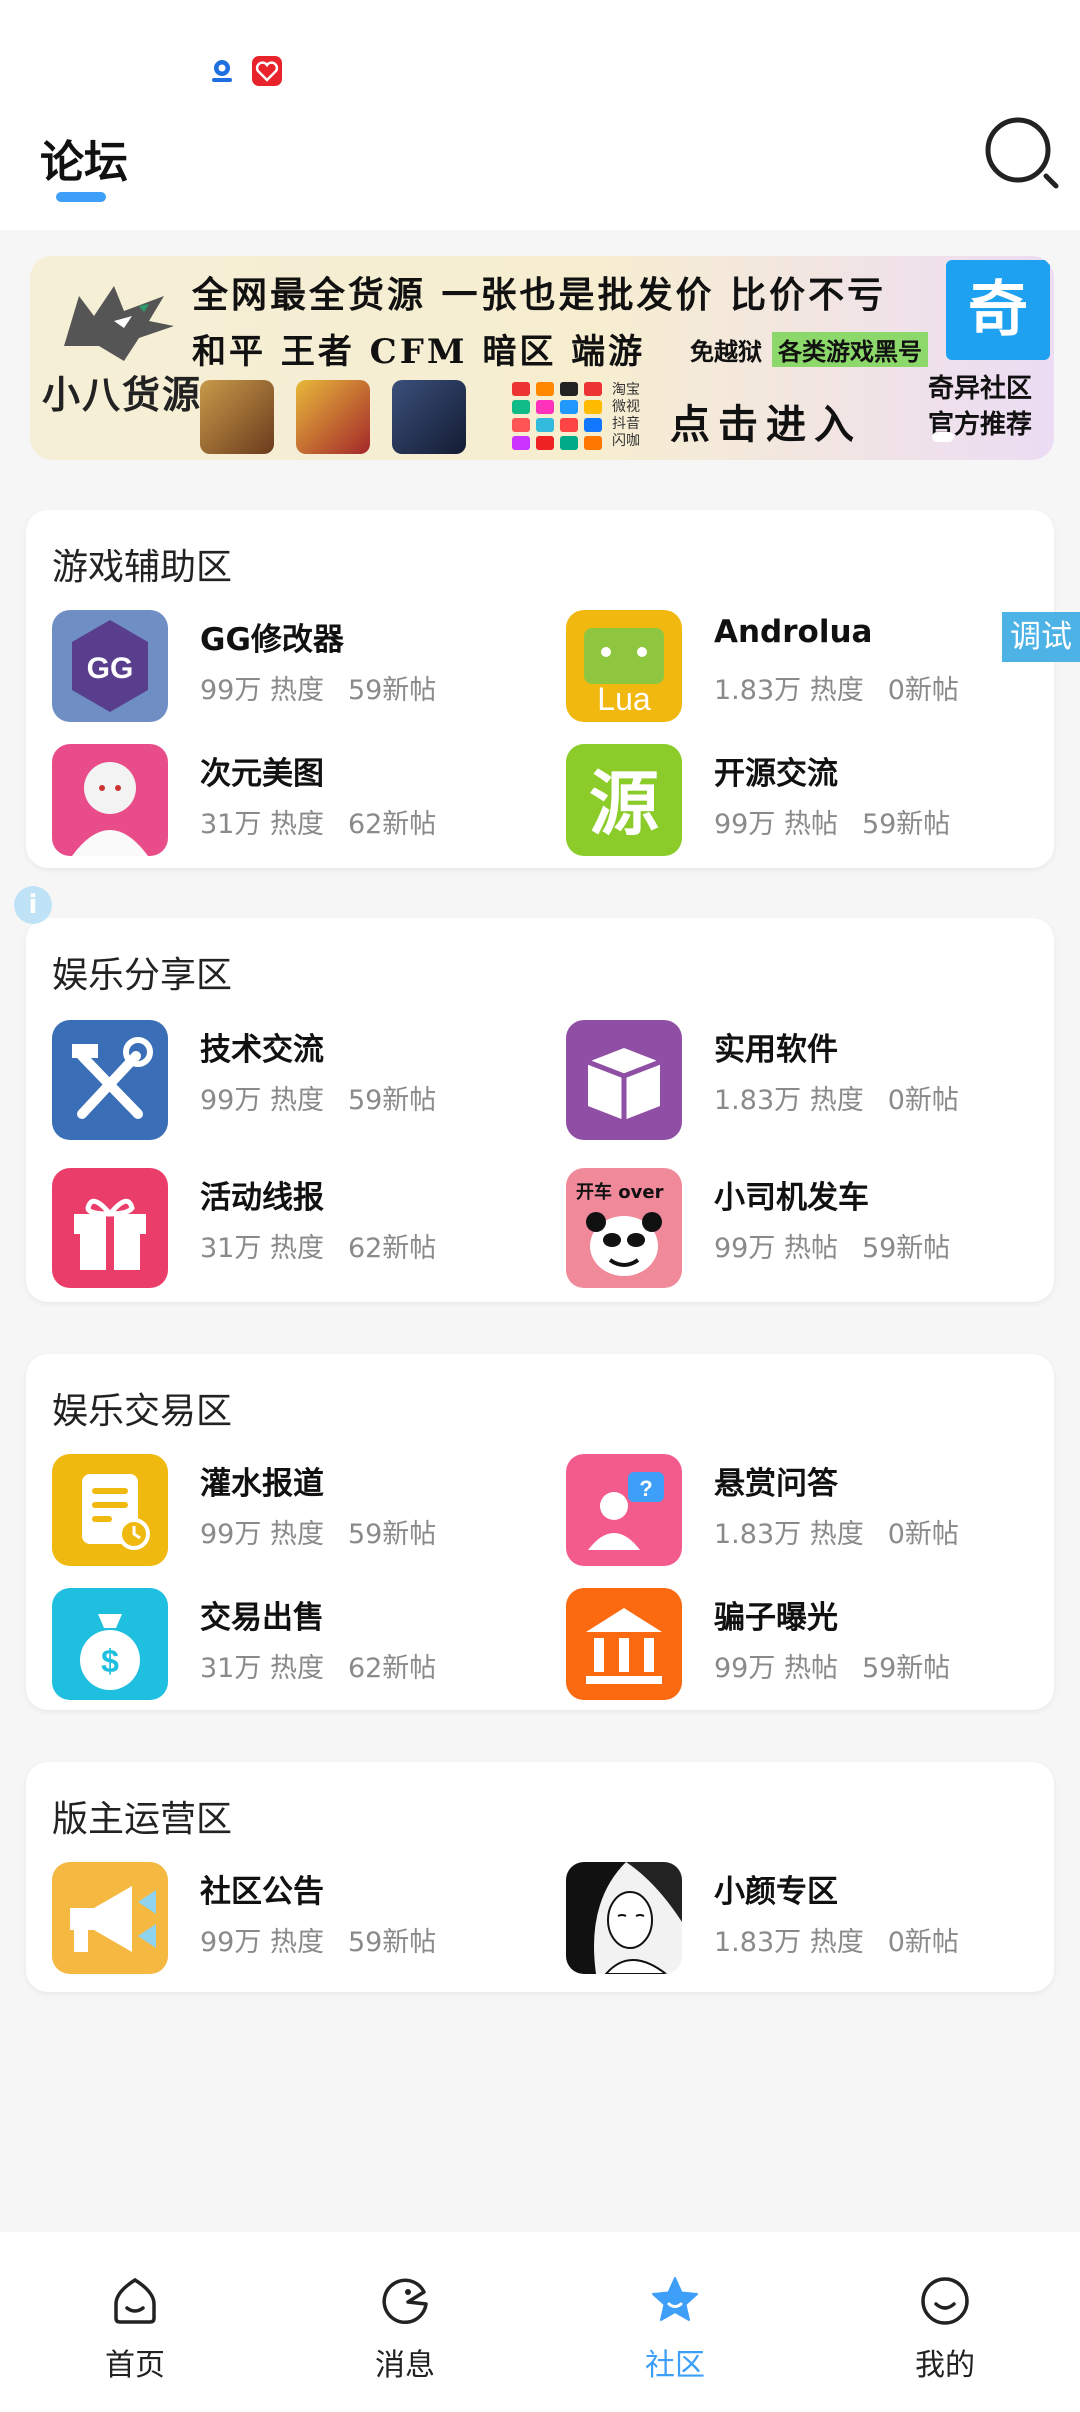  Describe the element at coordinates (540, 170) in the screenshot. I see `header: 论坛` at that location.